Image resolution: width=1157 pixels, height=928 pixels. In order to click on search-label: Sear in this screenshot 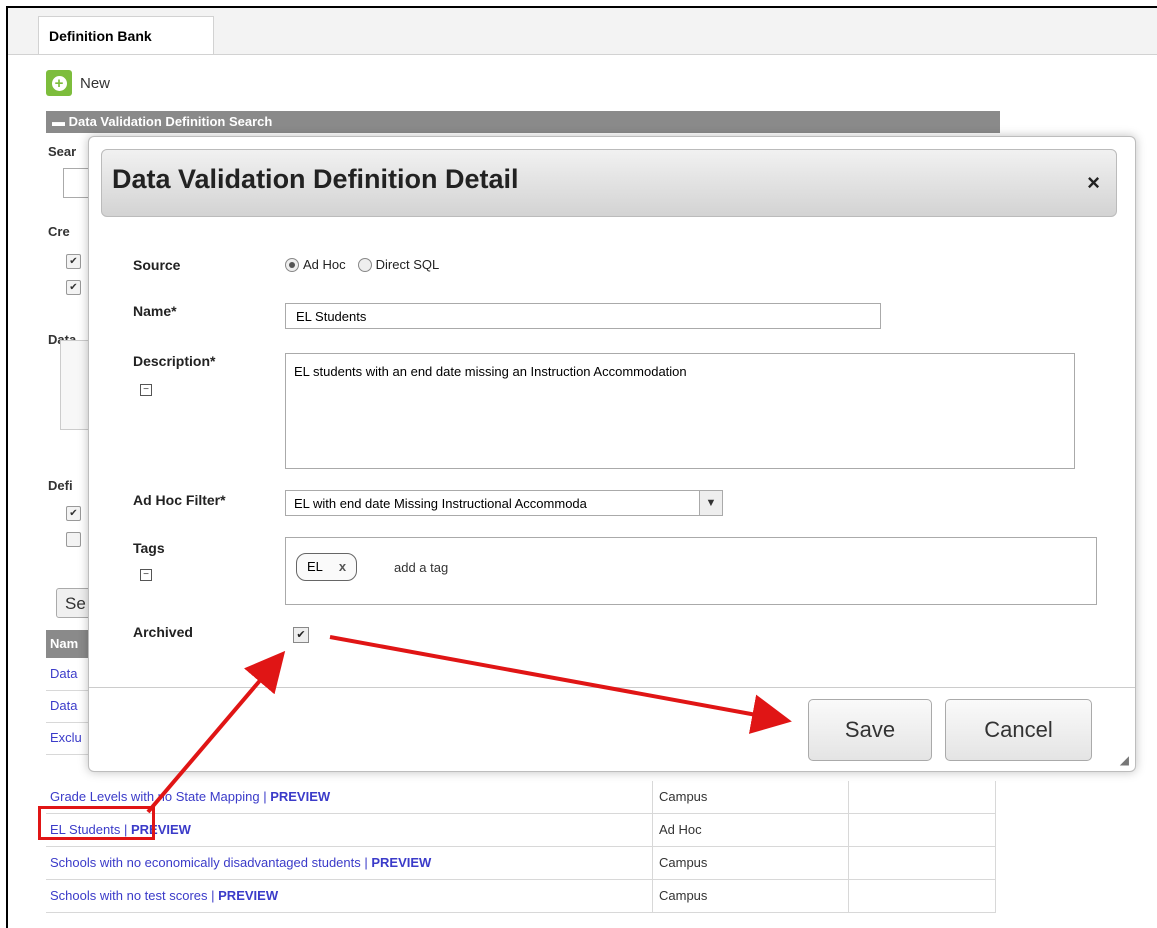, I will do `click(62, 151)`.